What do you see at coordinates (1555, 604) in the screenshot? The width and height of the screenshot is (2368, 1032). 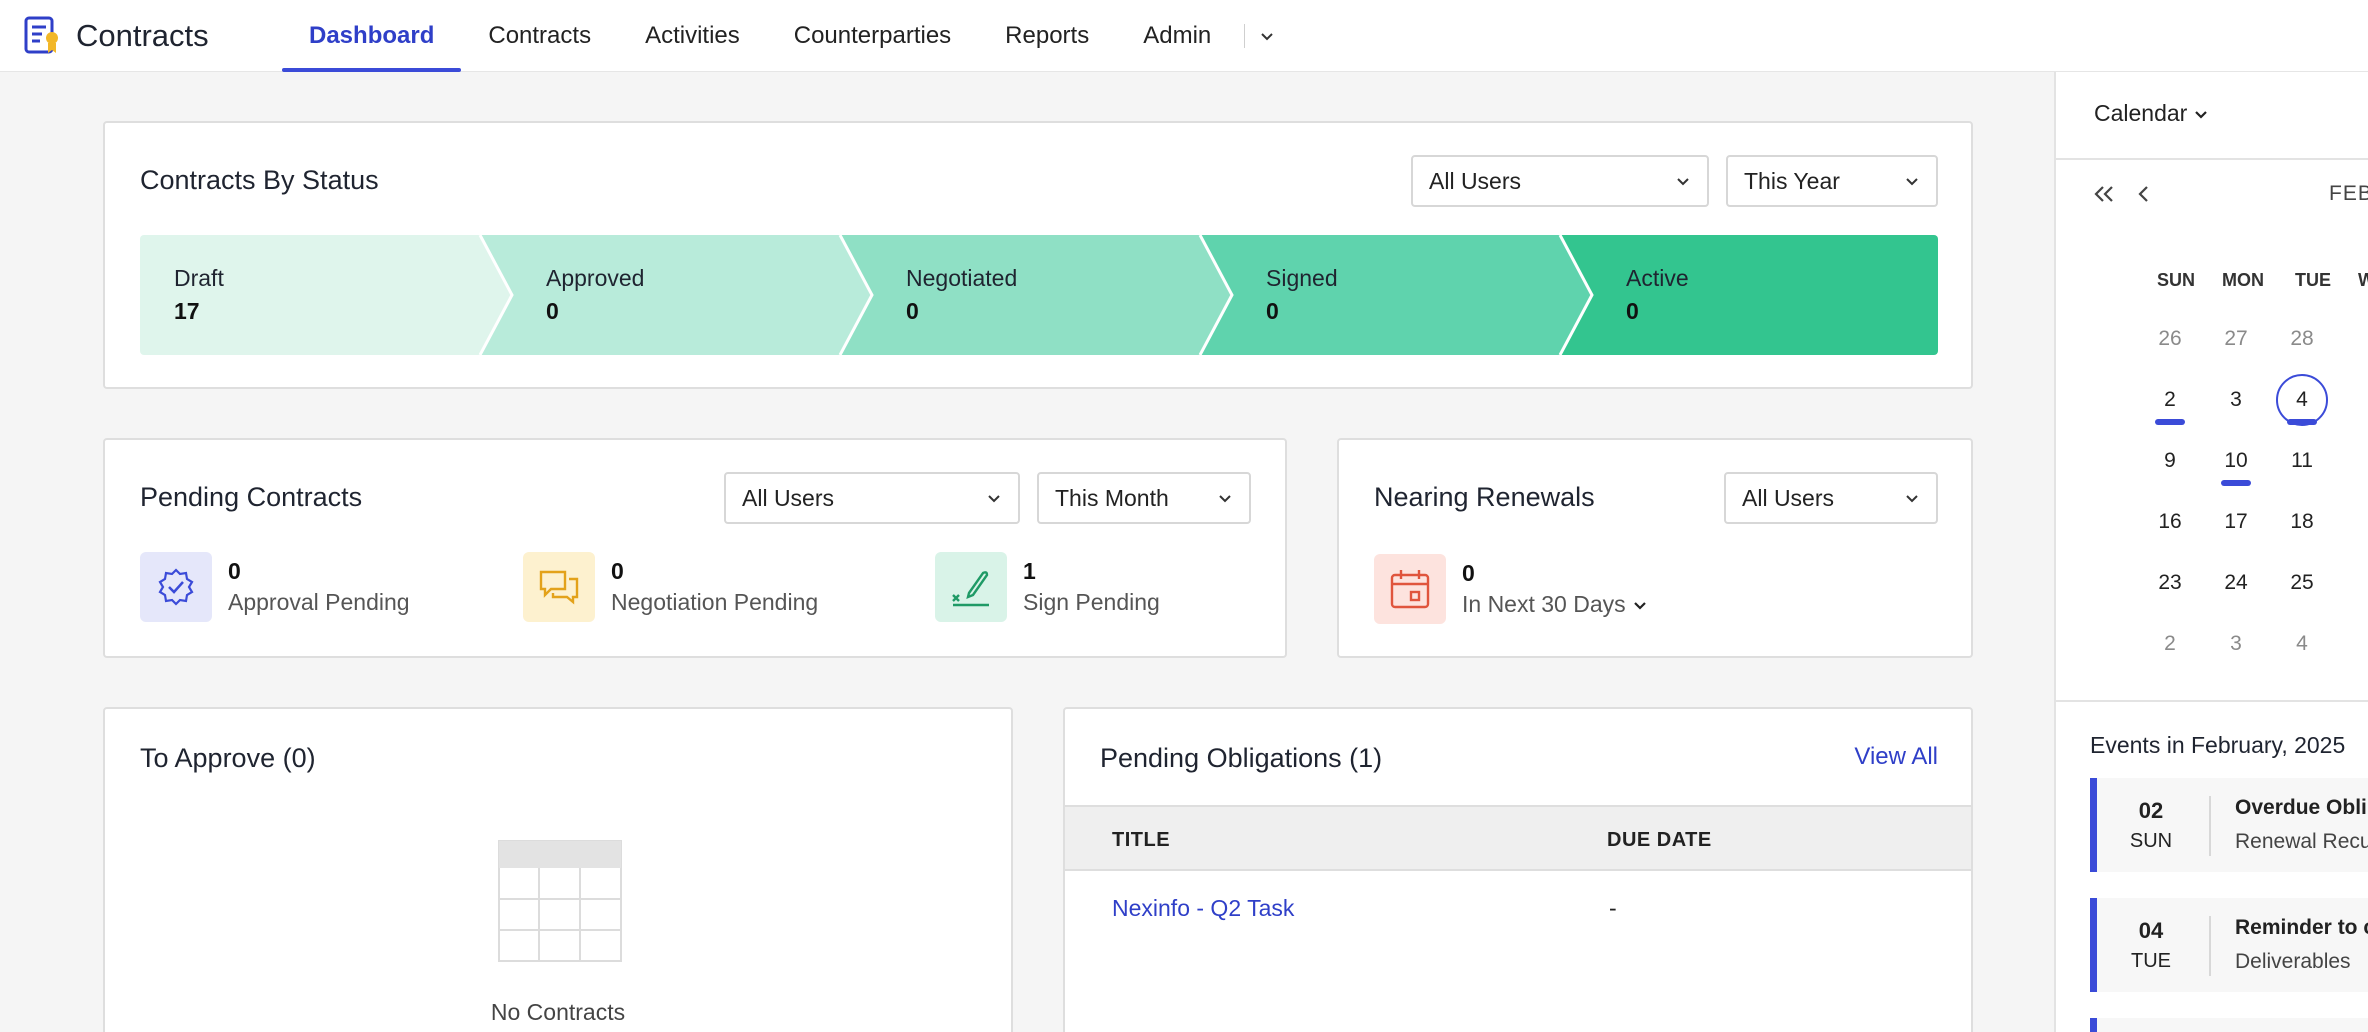 I see `renewals-period-dropdown: In Next 30 Days` at bounding box center [1555, 604].